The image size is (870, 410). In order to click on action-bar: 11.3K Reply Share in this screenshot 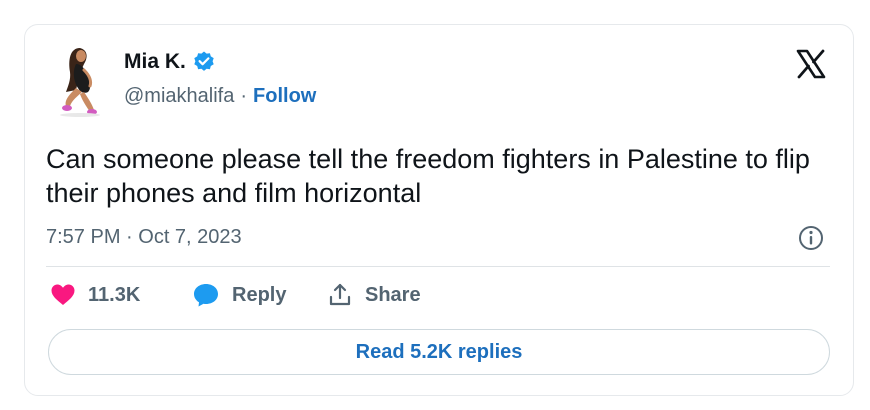, I will do `click(235, 295)`.